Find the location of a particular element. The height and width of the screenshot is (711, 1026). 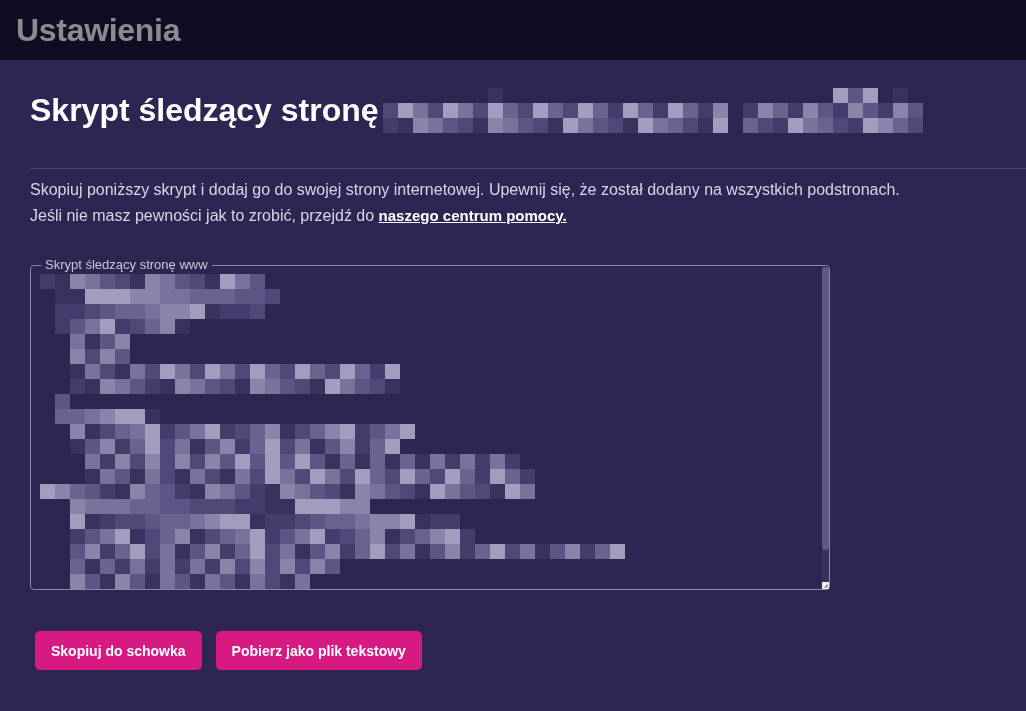

app-title: Ustawienia is located at coordinates (98, 30).